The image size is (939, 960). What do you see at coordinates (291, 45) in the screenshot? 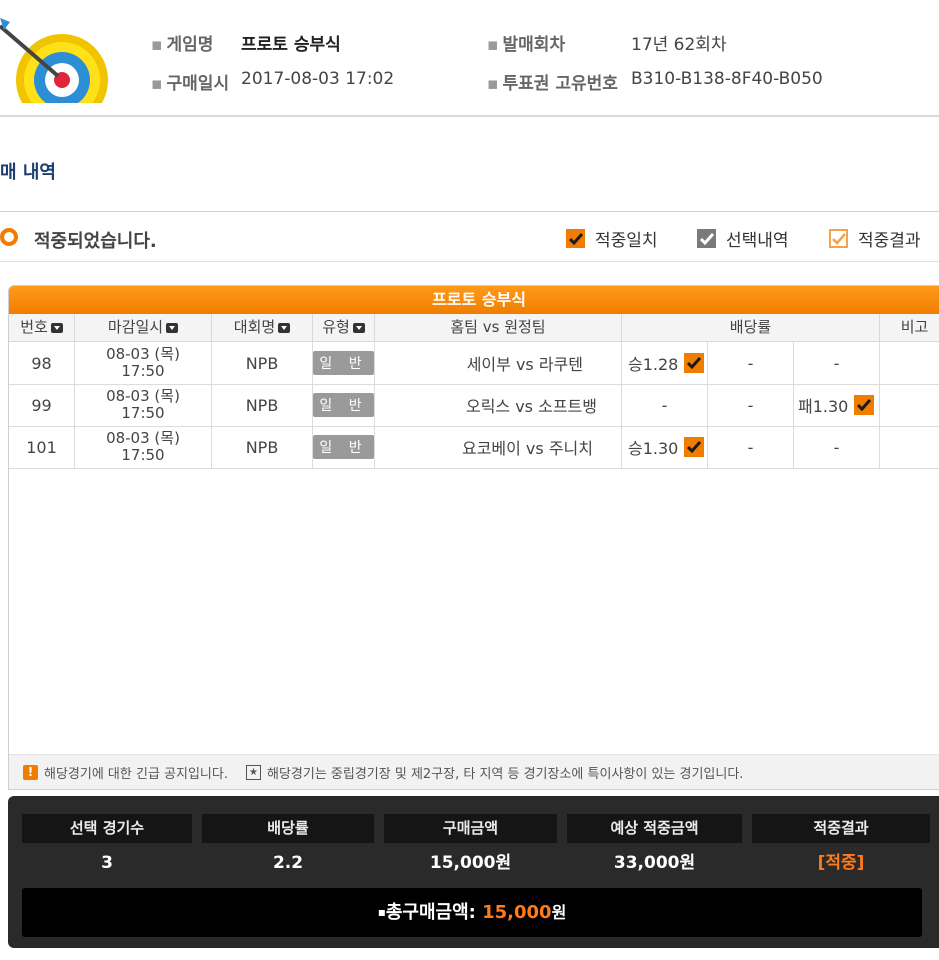
I see `game-name-value: 프로토 승부식` at bounding box center [291, 45].